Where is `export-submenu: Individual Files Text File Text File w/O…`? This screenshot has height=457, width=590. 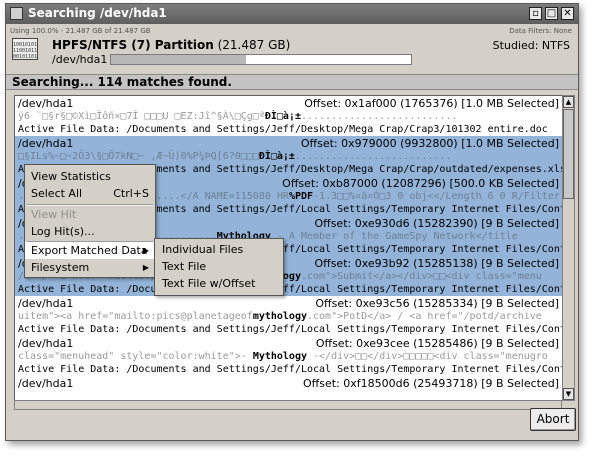
export-submenu: Individual Files Text File Text File w/O… is located at coordinates (219, 267).